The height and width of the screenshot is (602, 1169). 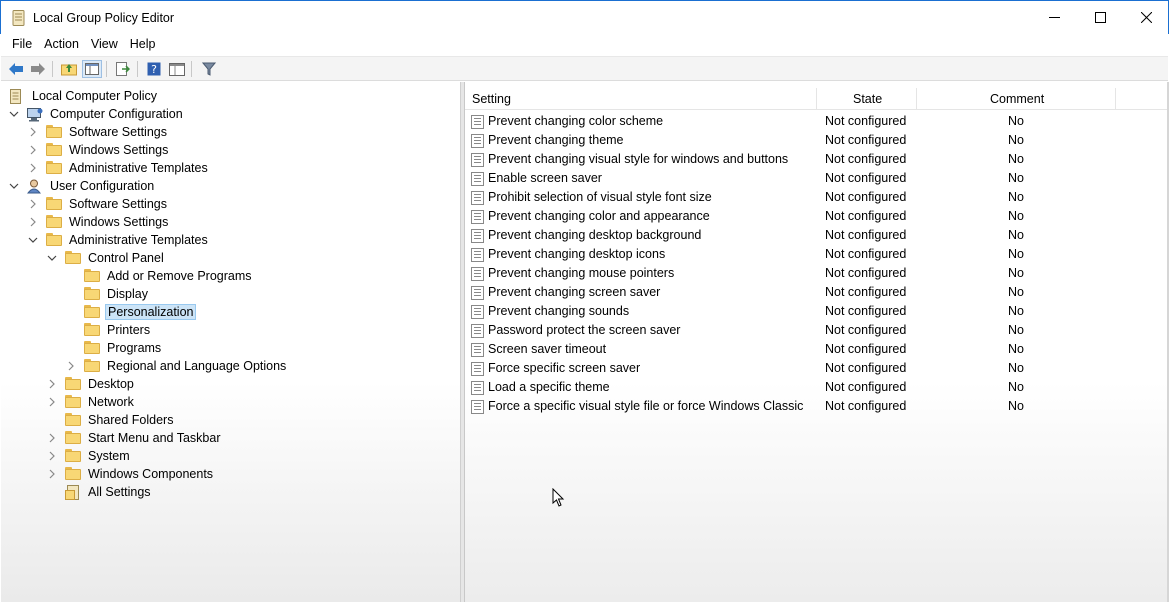 What do you see at coordinates (22, 45) in the screenshot?
I see `menu-file: File` at bounding box center [22, 45].